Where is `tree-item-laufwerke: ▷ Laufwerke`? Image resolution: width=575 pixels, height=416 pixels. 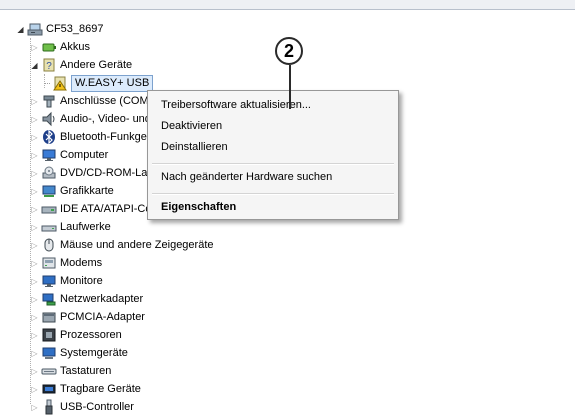 tree-item-laufwerke: ▷ Laufwerke is located at coordinates (70, 227).